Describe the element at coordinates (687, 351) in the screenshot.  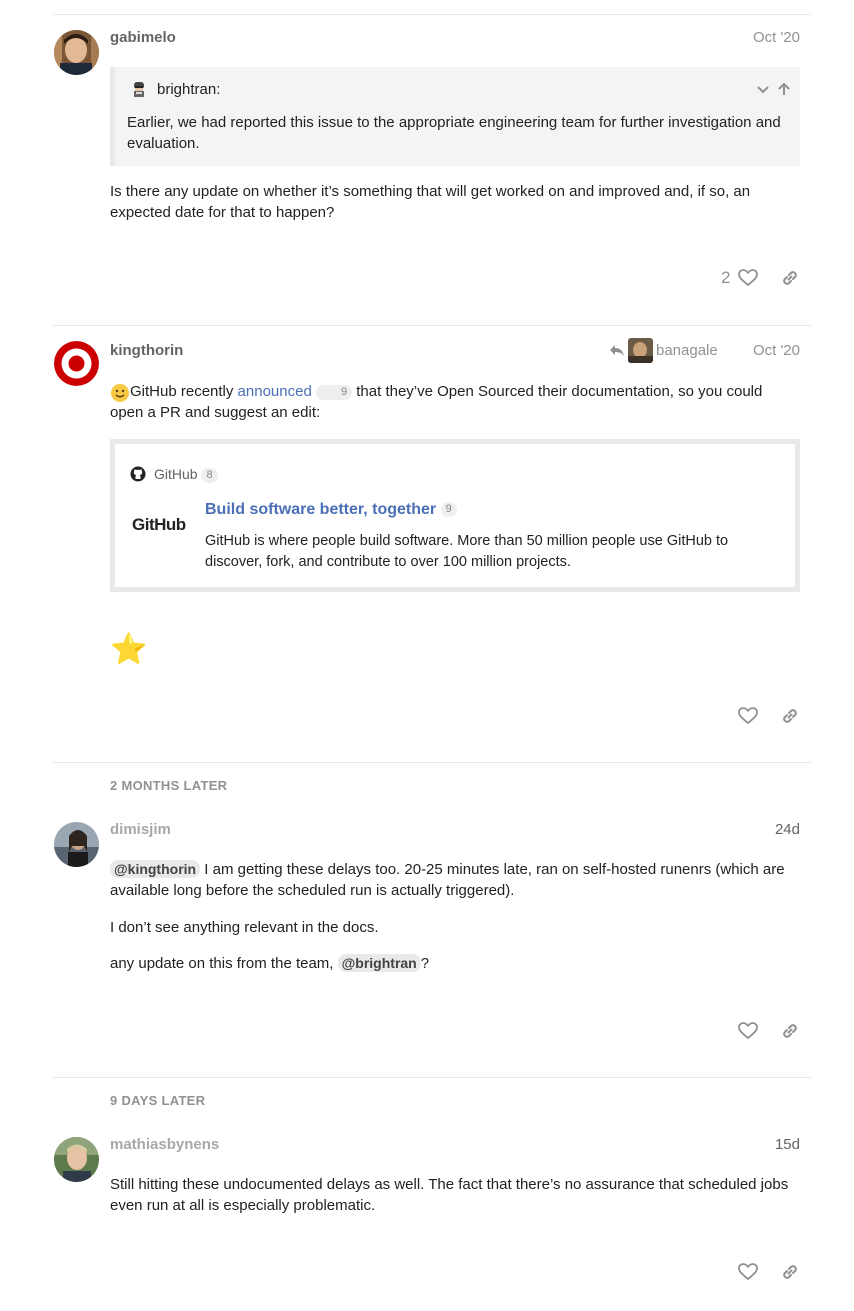
I see `reply-to-username: banagale` at that location.